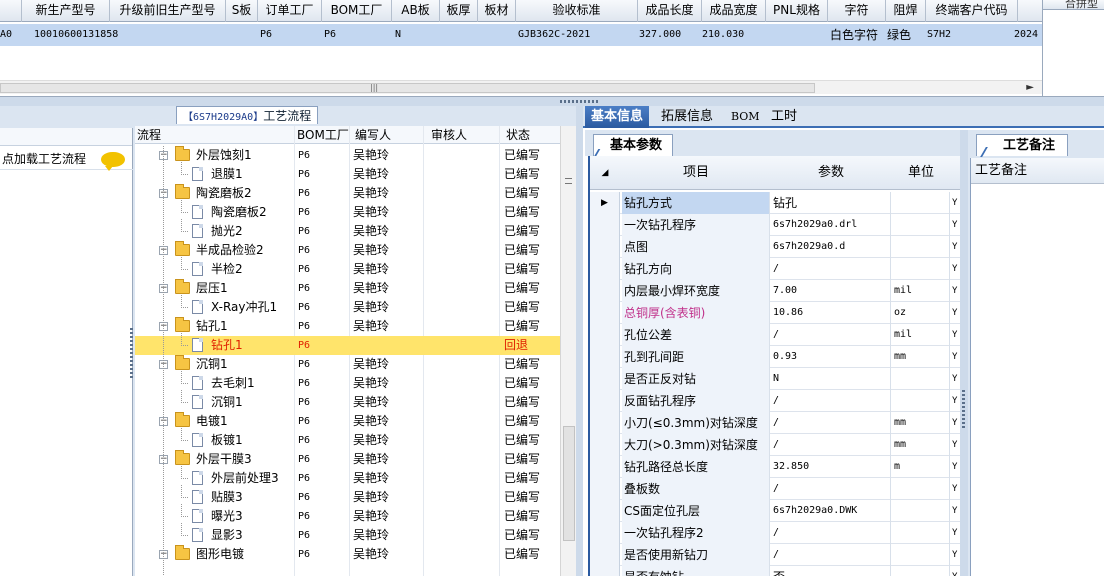 The image size is (1104, 576). I want to click on scrollbar-thumb, so click(569, 483).